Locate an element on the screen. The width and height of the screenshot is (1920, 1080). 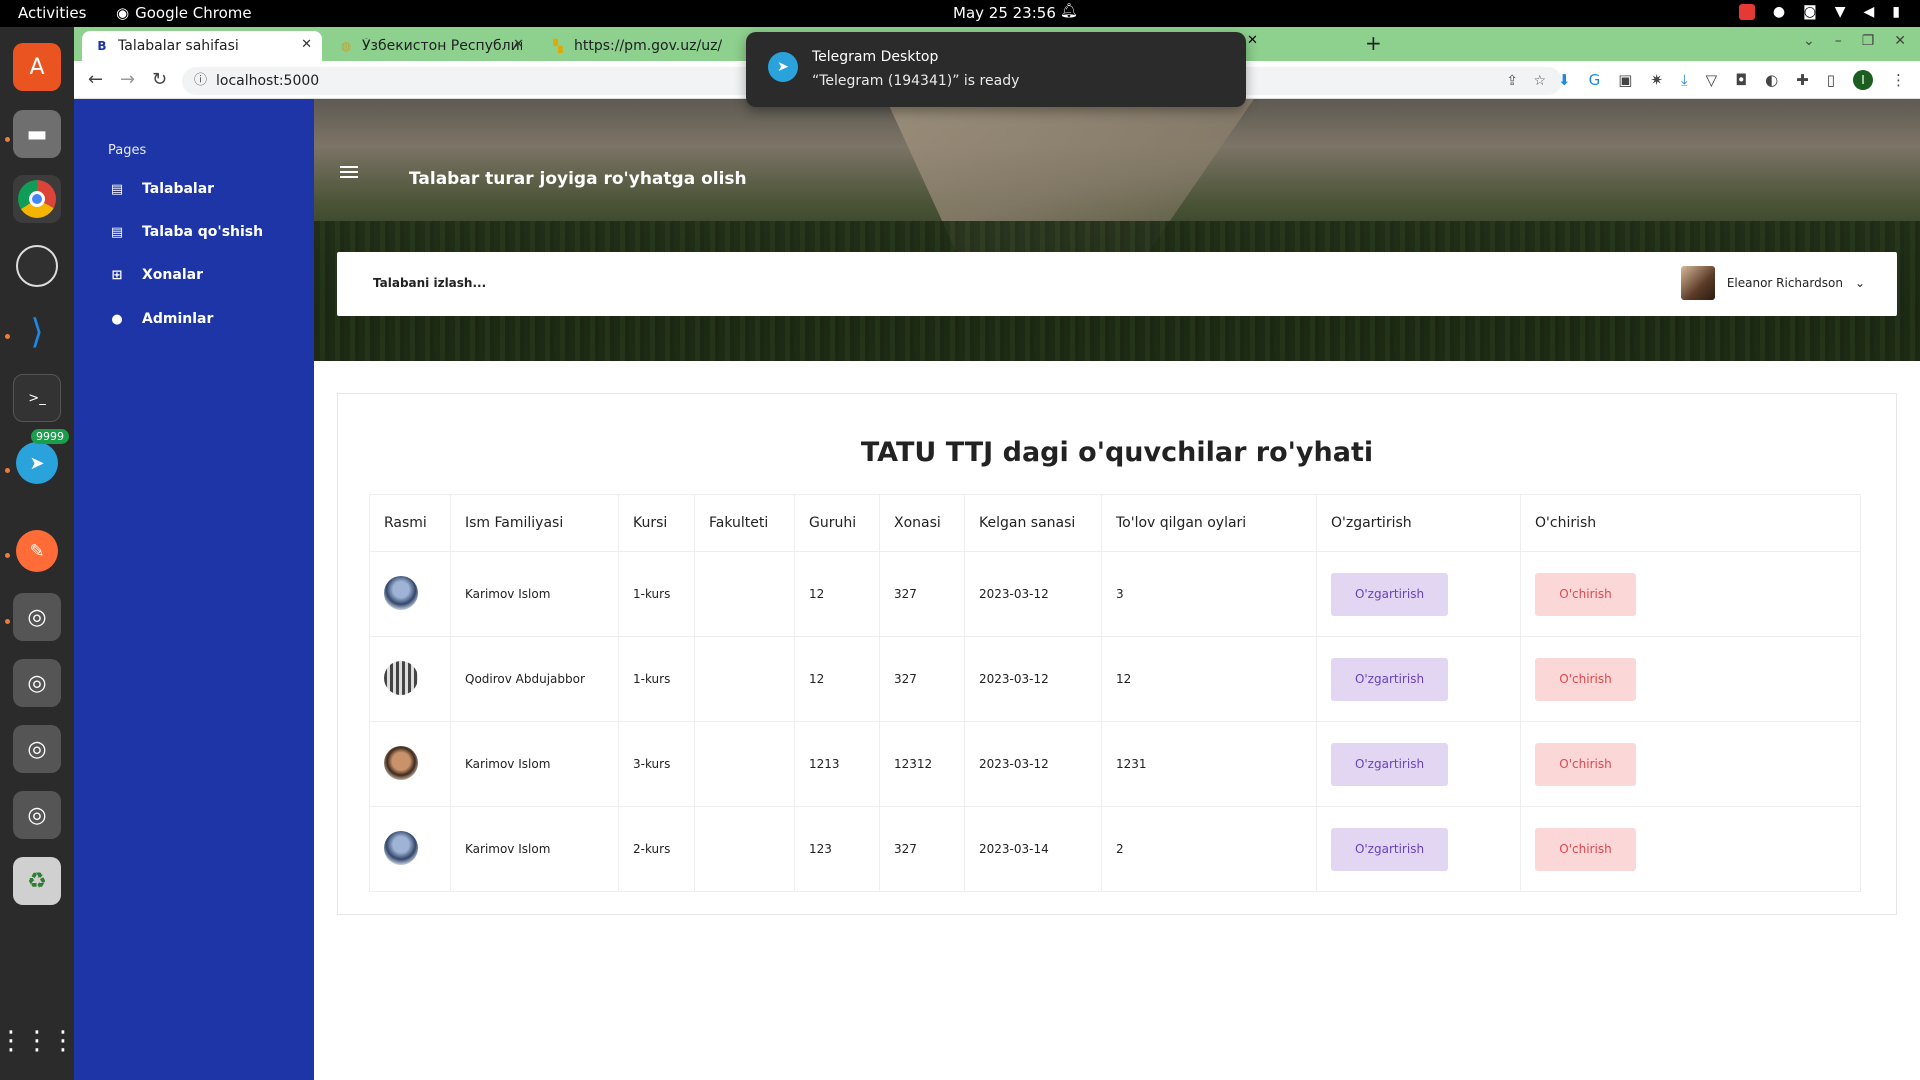
sidebar-item-adminlar: ● Adminlar is located at coordinates (161, 319).